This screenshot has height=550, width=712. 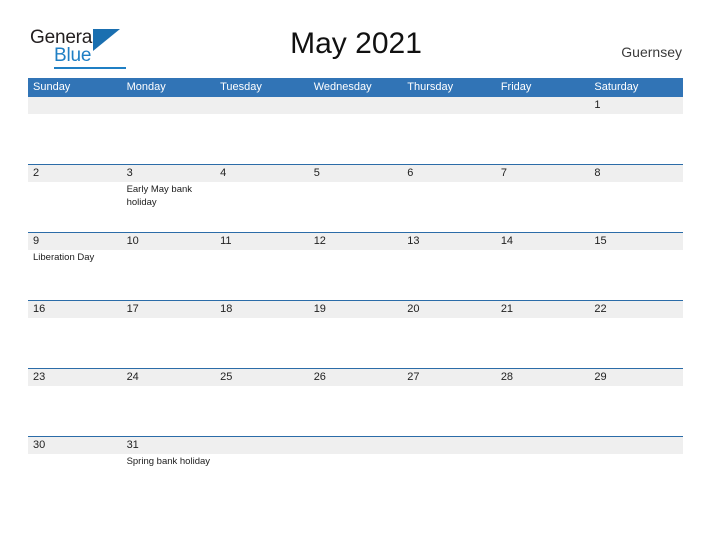 I want to click on events-band, so click(x=355, y=387).